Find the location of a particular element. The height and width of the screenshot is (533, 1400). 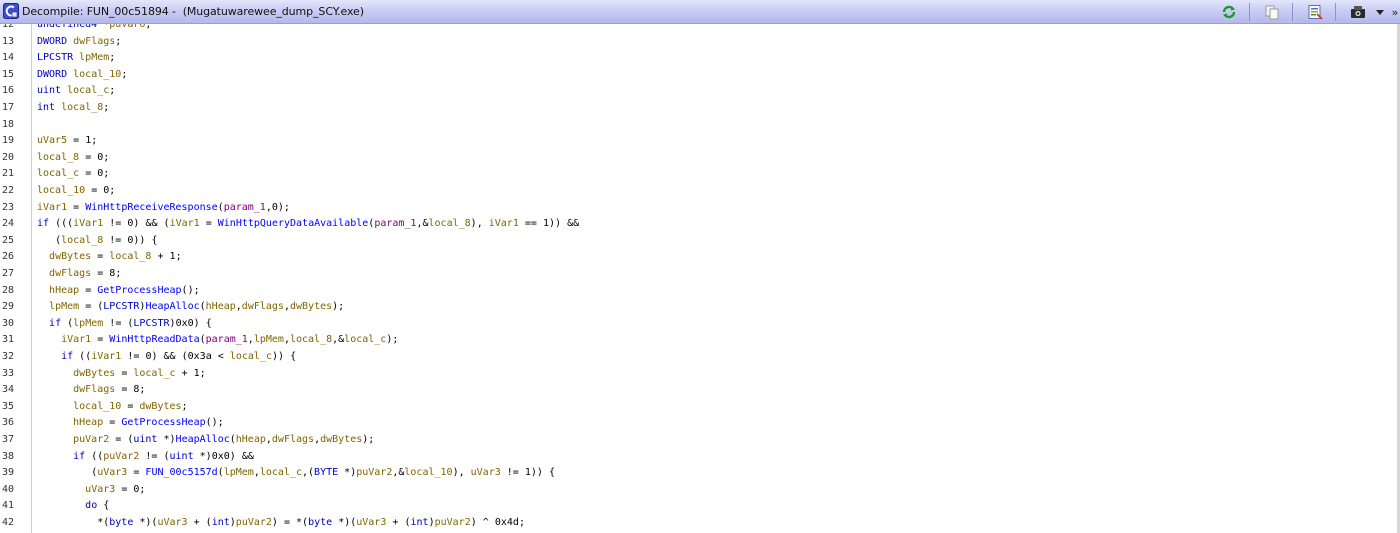

code-line: 41 do { is located at coordinates (695, 505).